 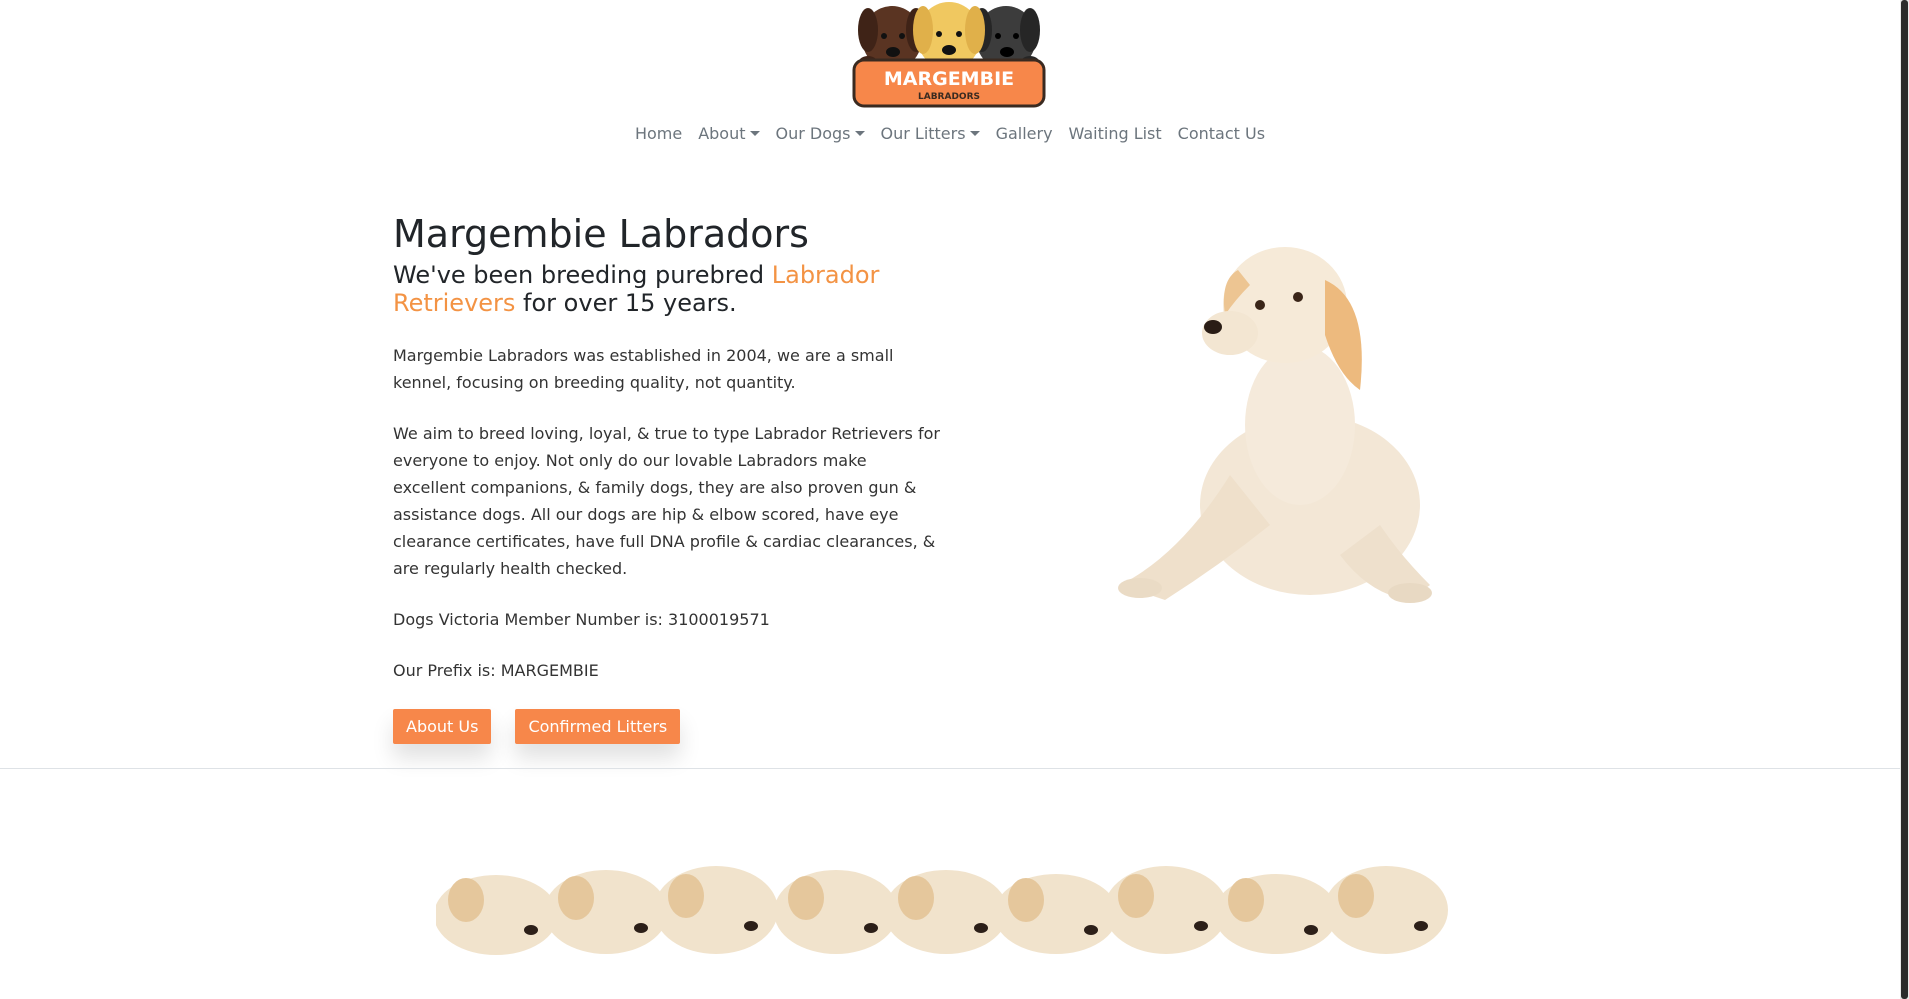 I want to click on prefix-text: Our Prefix is: MARGEMBIE, so click(x=496, y=671).